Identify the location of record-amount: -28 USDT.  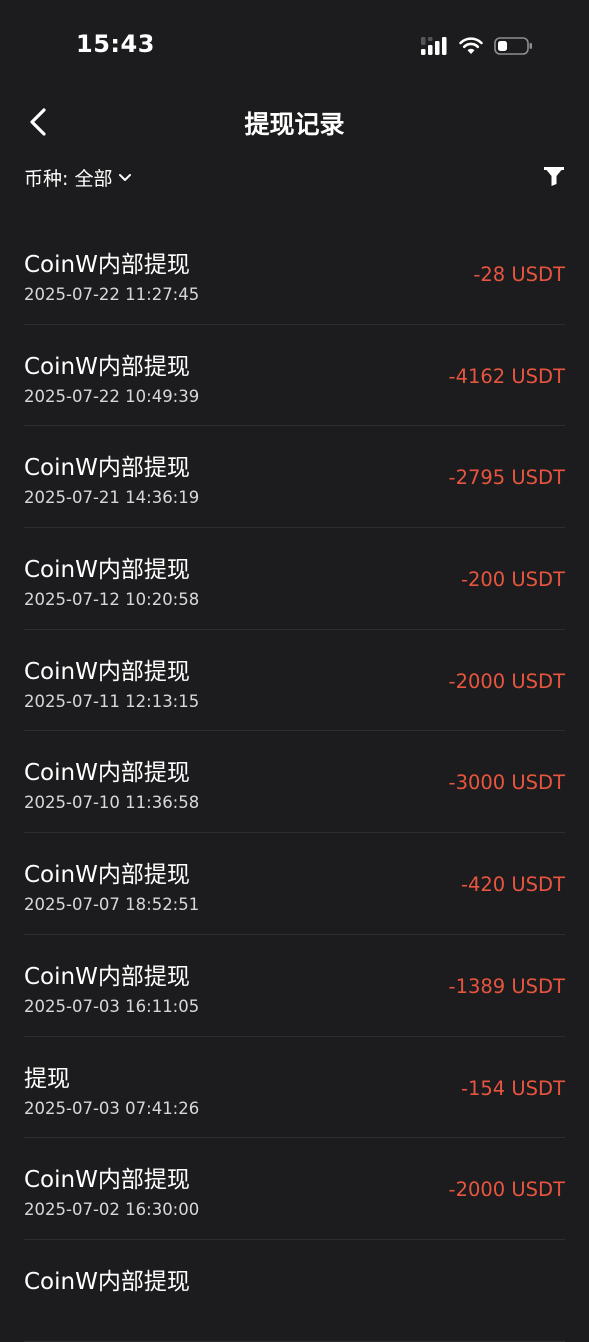
(519, 274).